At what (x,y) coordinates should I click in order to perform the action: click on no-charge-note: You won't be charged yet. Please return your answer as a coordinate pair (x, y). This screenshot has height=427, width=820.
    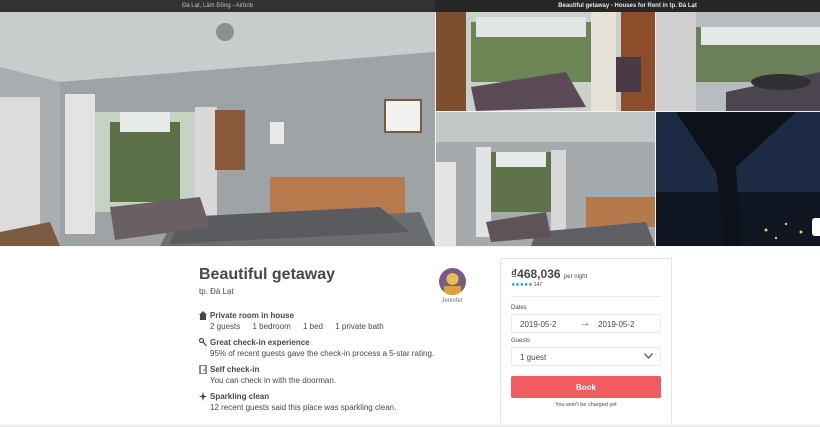
    Looking at the image, I should click on (586, 405).